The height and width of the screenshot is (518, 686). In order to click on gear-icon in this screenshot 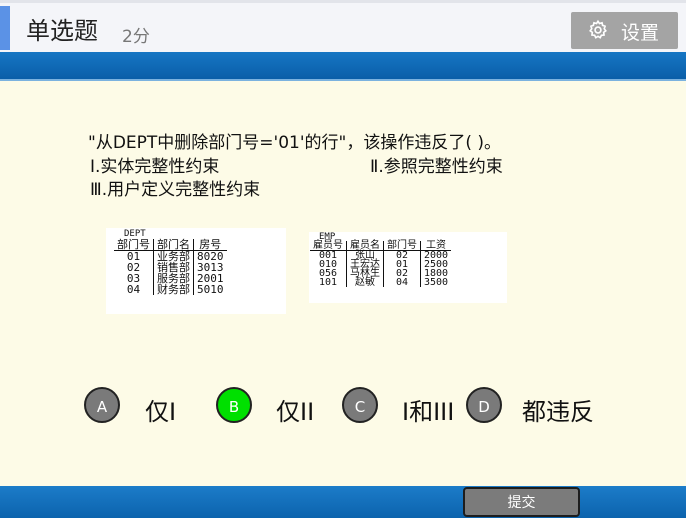, I will do `click(598, 29)`.